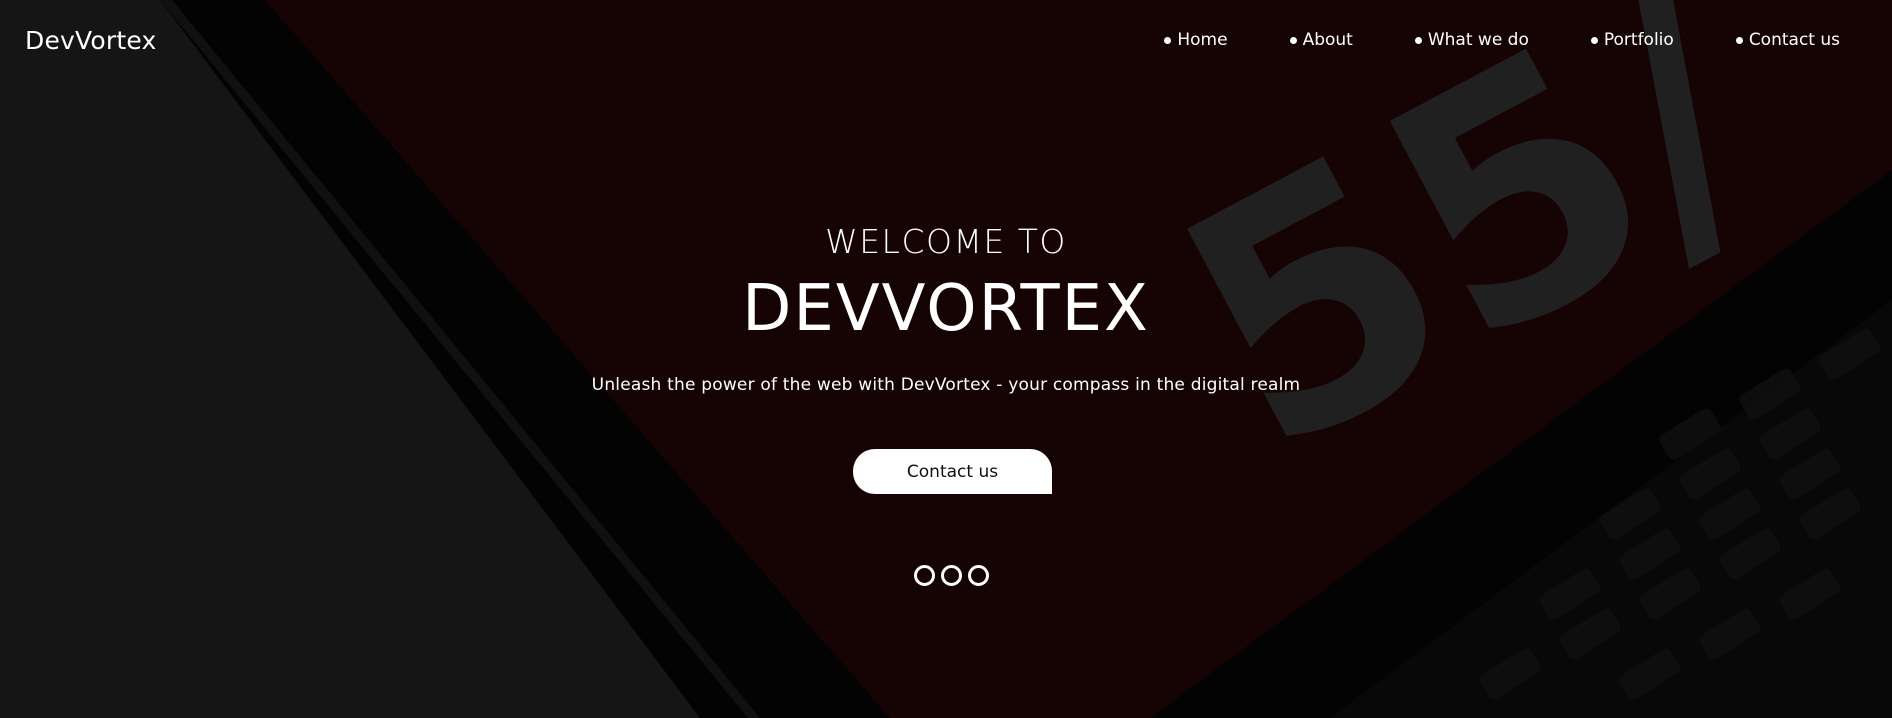 The image size is (1892, 718). I want to click on nav-item-label: About, so click(1327, 40).